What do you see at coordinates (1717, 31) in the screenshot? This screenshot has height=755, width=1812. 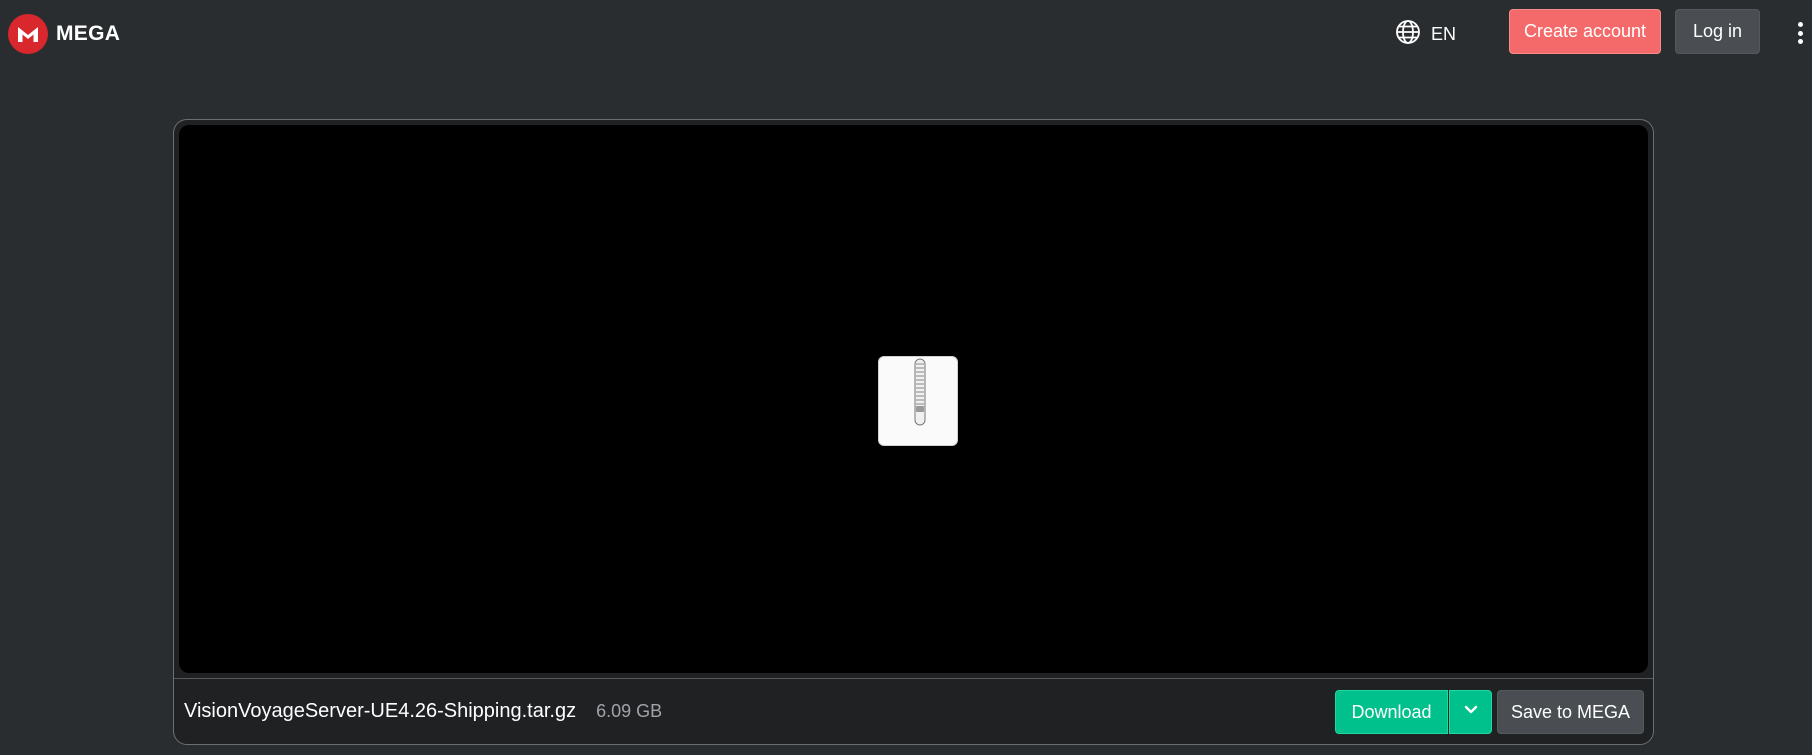 I see `login-button: Log in` at bounding box center [1717, 31].